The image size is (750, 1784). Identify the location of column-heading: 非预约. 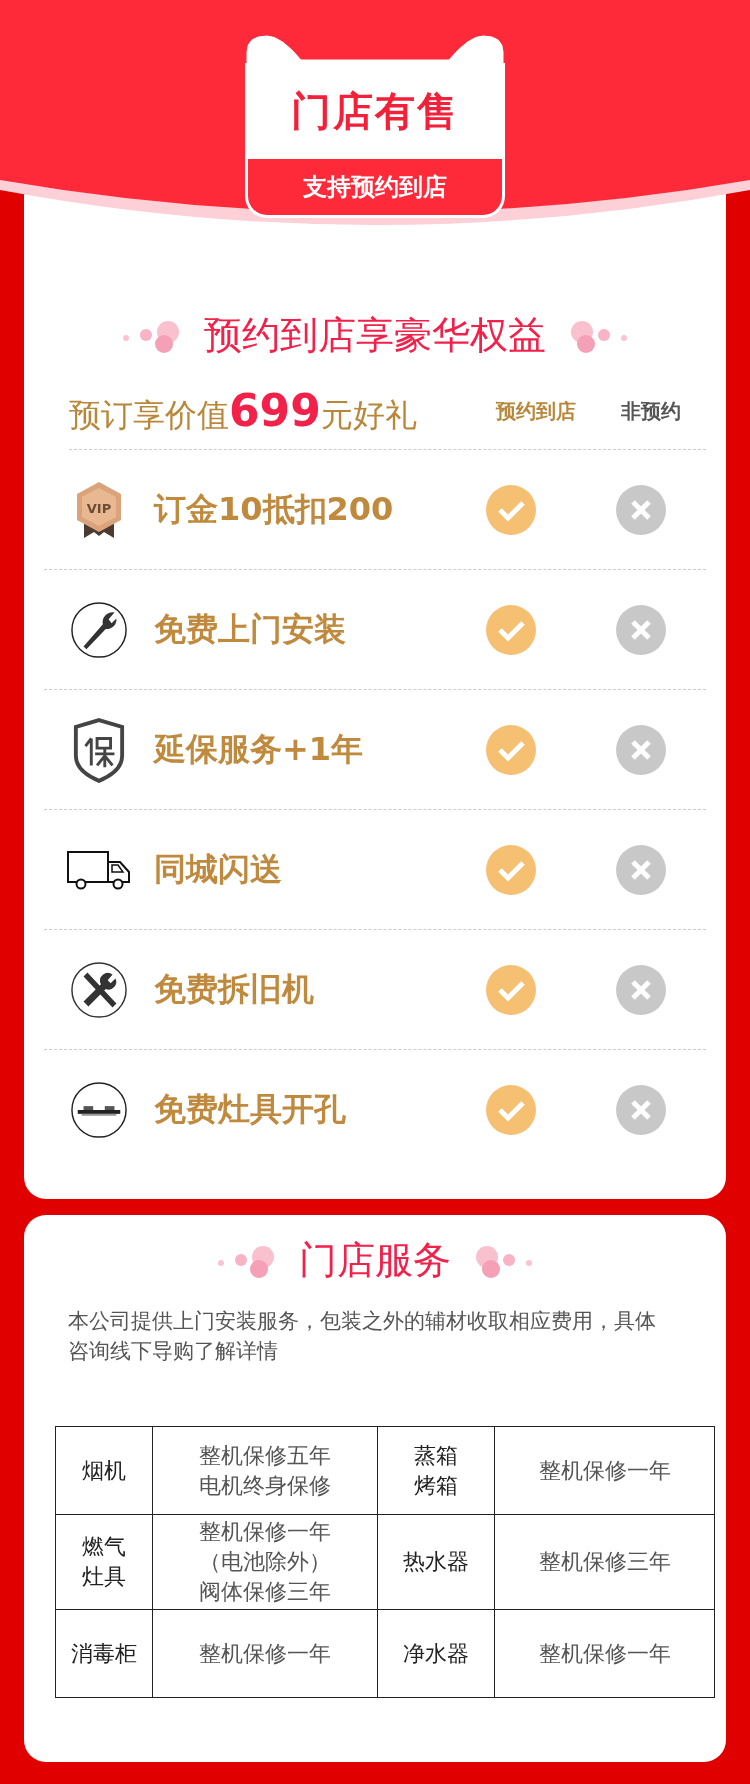
(651, 411).